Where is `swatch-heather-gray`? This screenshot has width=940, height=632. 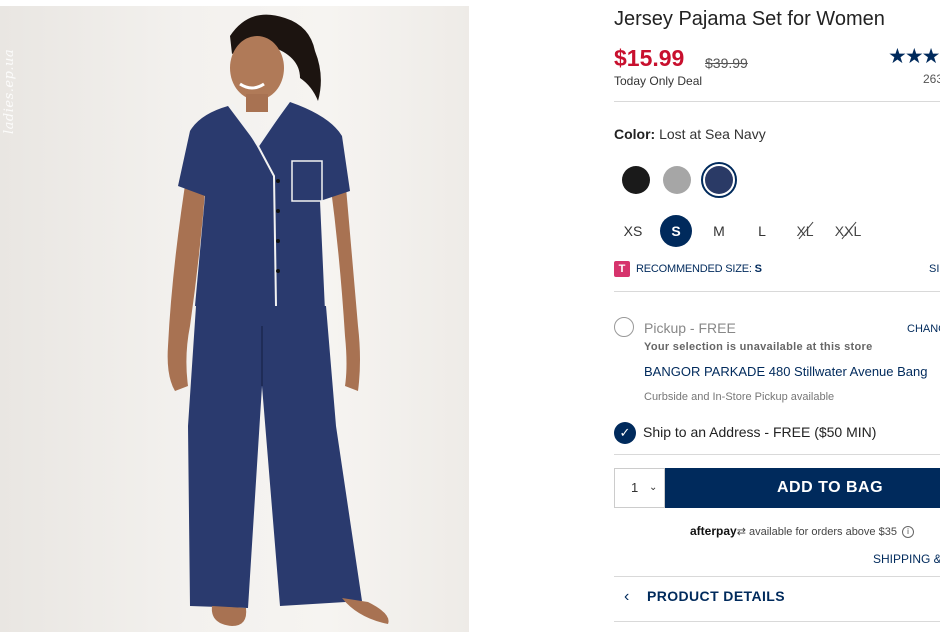
swatch-heather-gray is located at coordinates (677, 180).